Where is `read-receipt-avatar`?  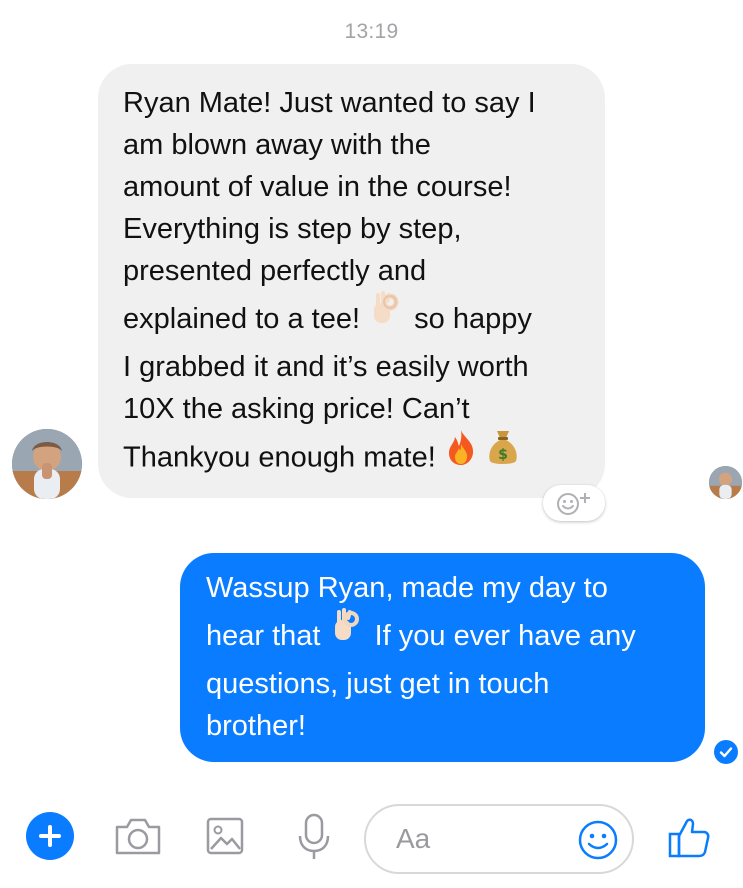
read-receipt-avatar is located at coordinates (725, 482).